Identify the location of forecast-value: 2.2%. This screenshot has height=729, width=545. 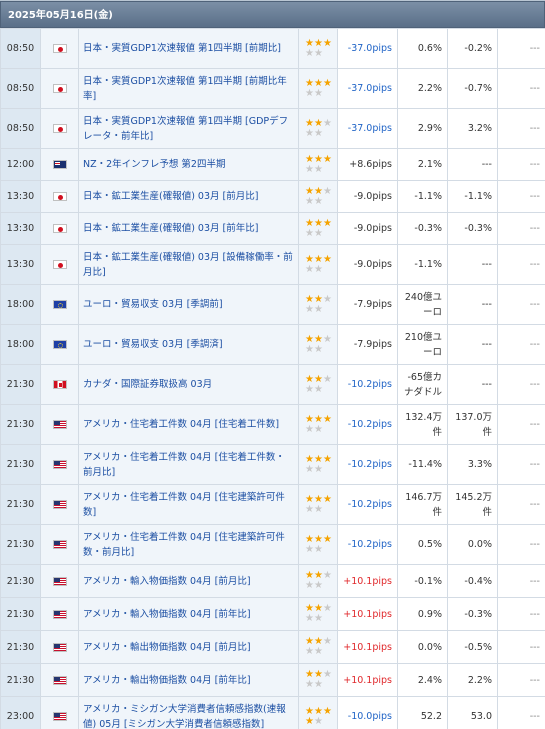
(472, 680).